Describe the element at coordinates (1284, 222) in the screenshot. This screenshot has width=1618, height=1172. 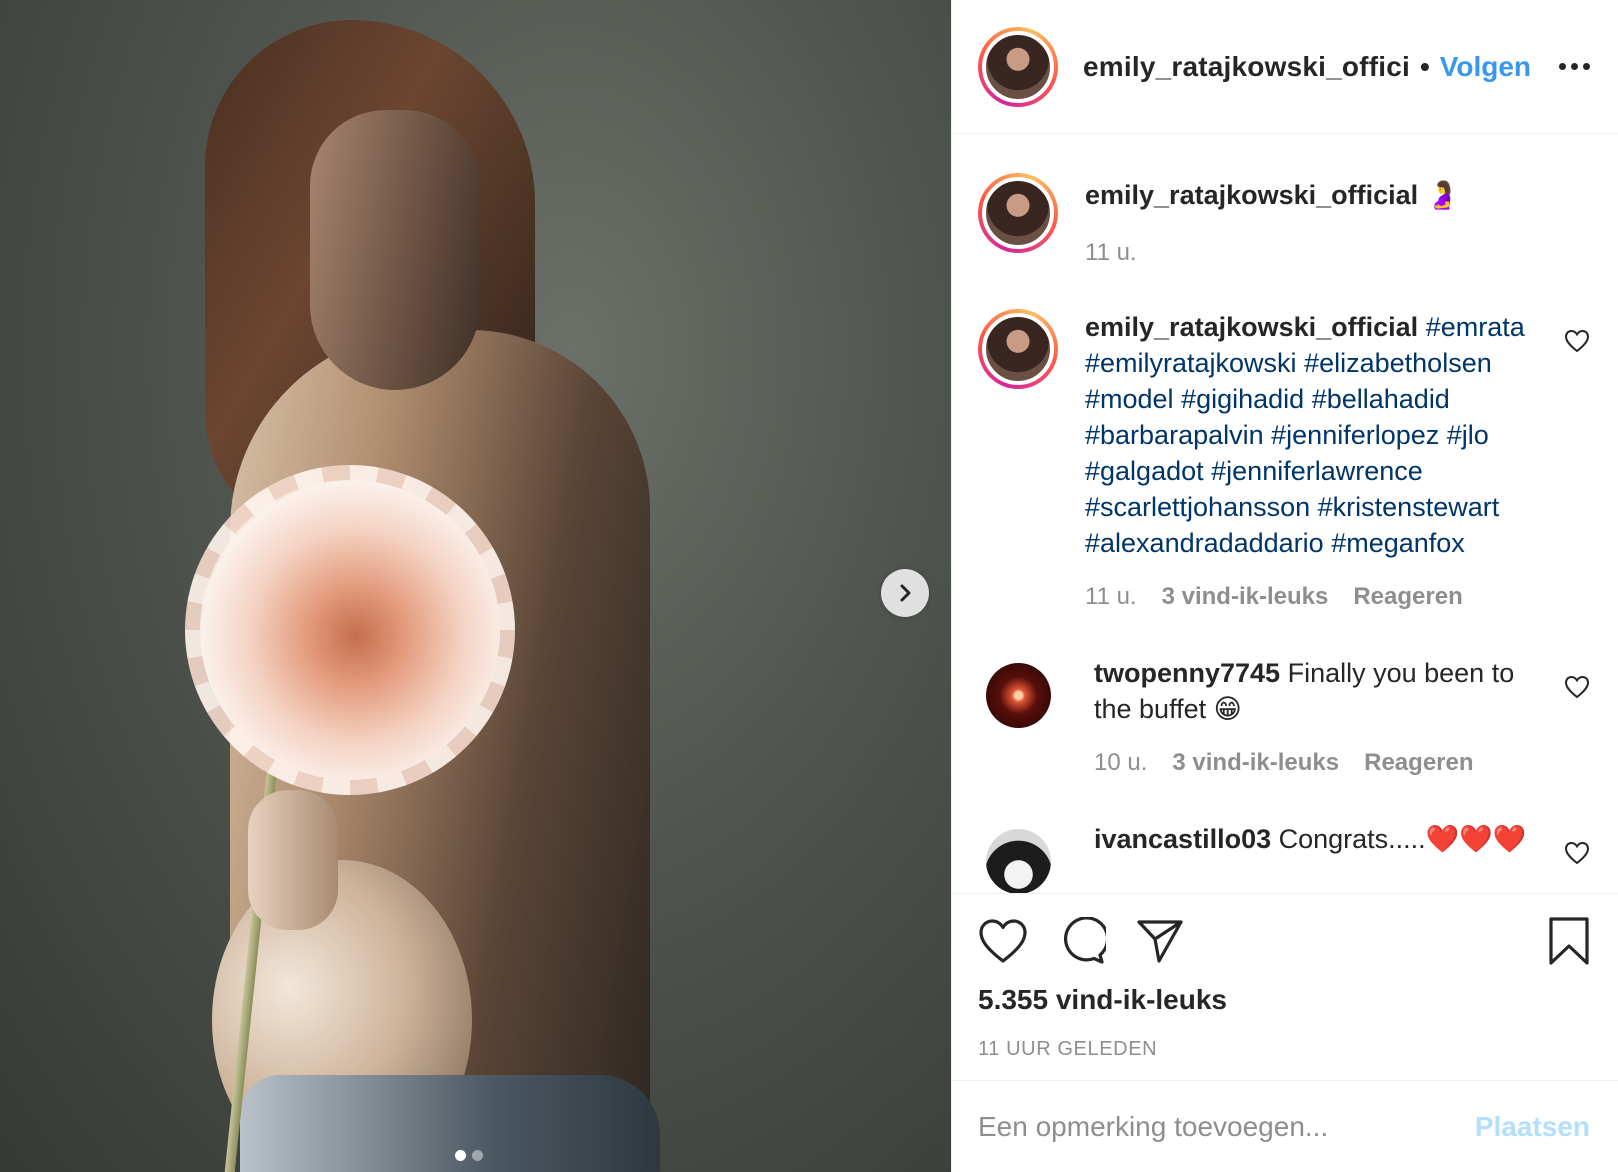
I see `caption: emily_ratajkowski_official 🤰 11 u.` at that location.